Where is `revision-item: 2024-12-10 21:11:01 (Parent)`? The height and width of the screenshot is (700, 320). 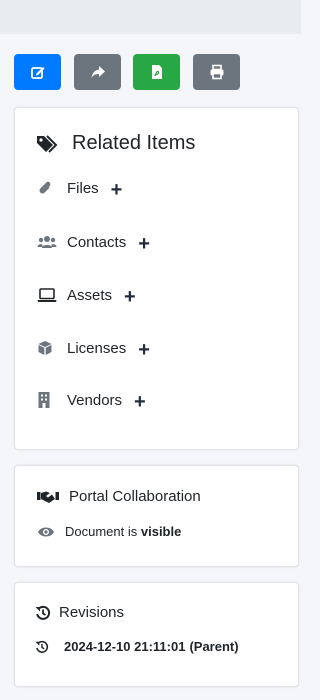
revision-item: 2024-12-10 21:11:01 (Parent) is located at coordinates (137, 646).